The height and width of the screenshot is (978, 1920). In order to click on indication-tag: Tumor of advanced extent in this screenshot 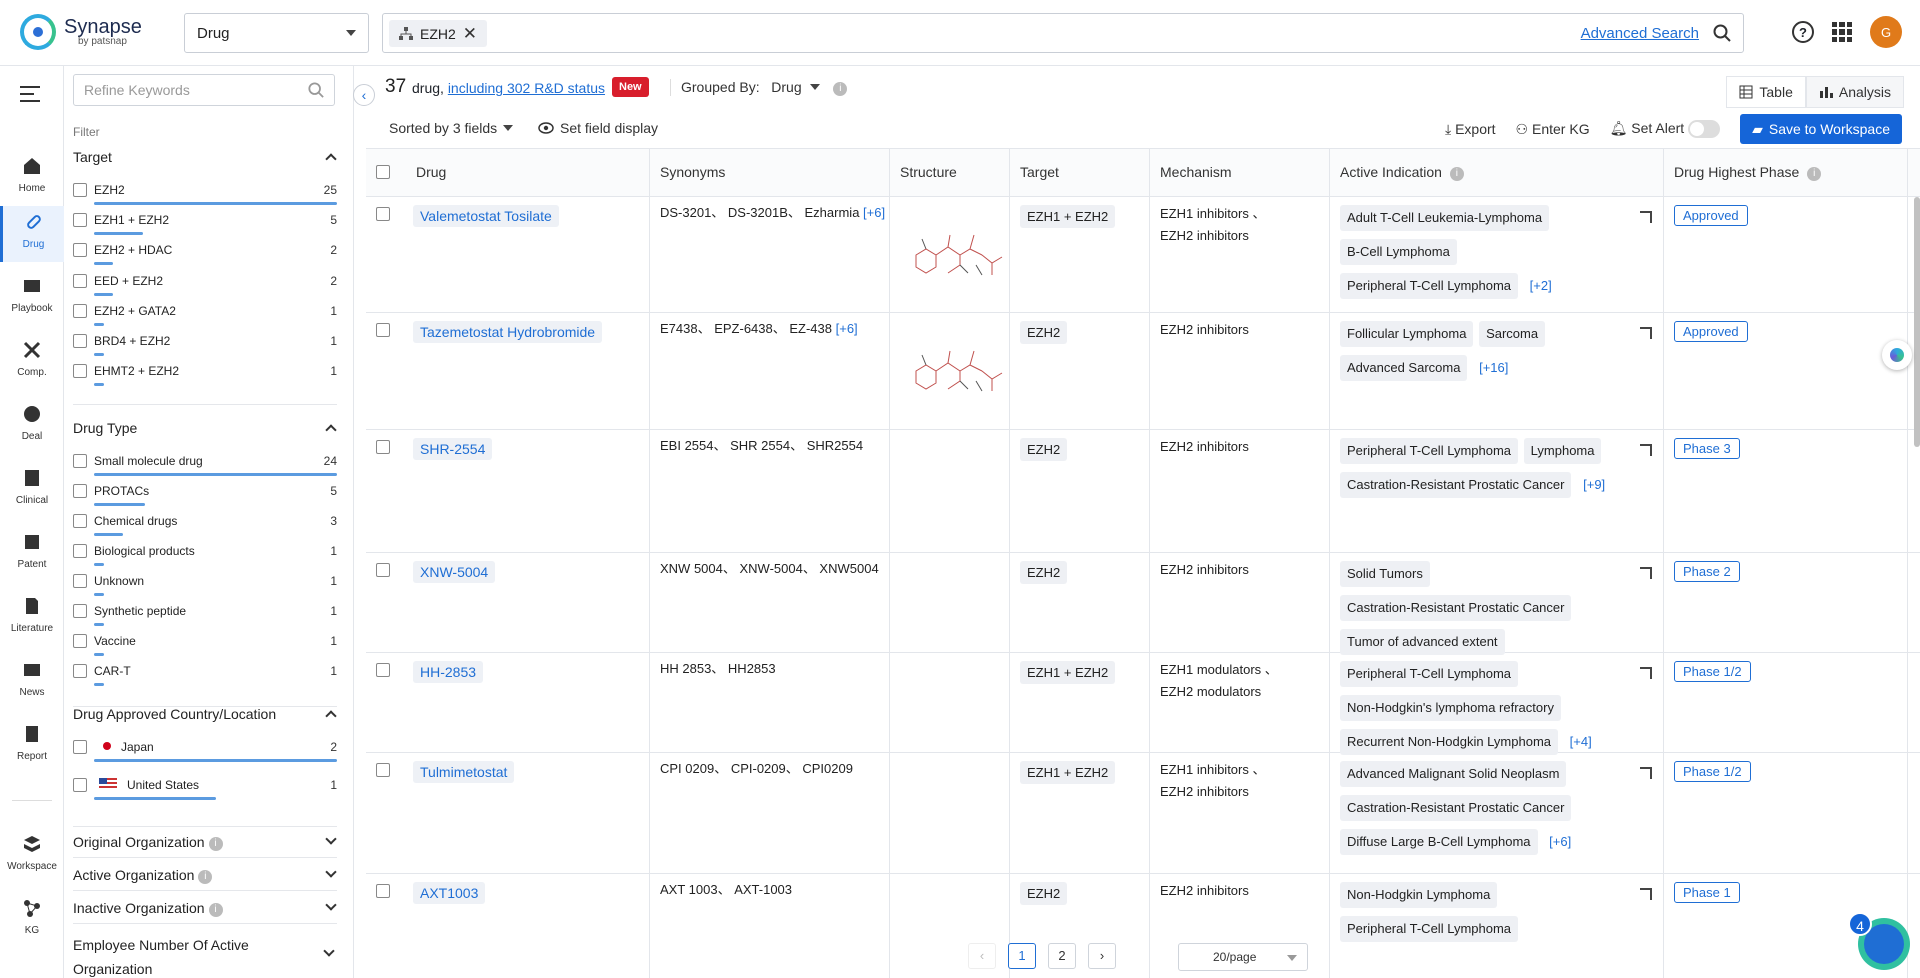, I will do `click(1422, 642)`.